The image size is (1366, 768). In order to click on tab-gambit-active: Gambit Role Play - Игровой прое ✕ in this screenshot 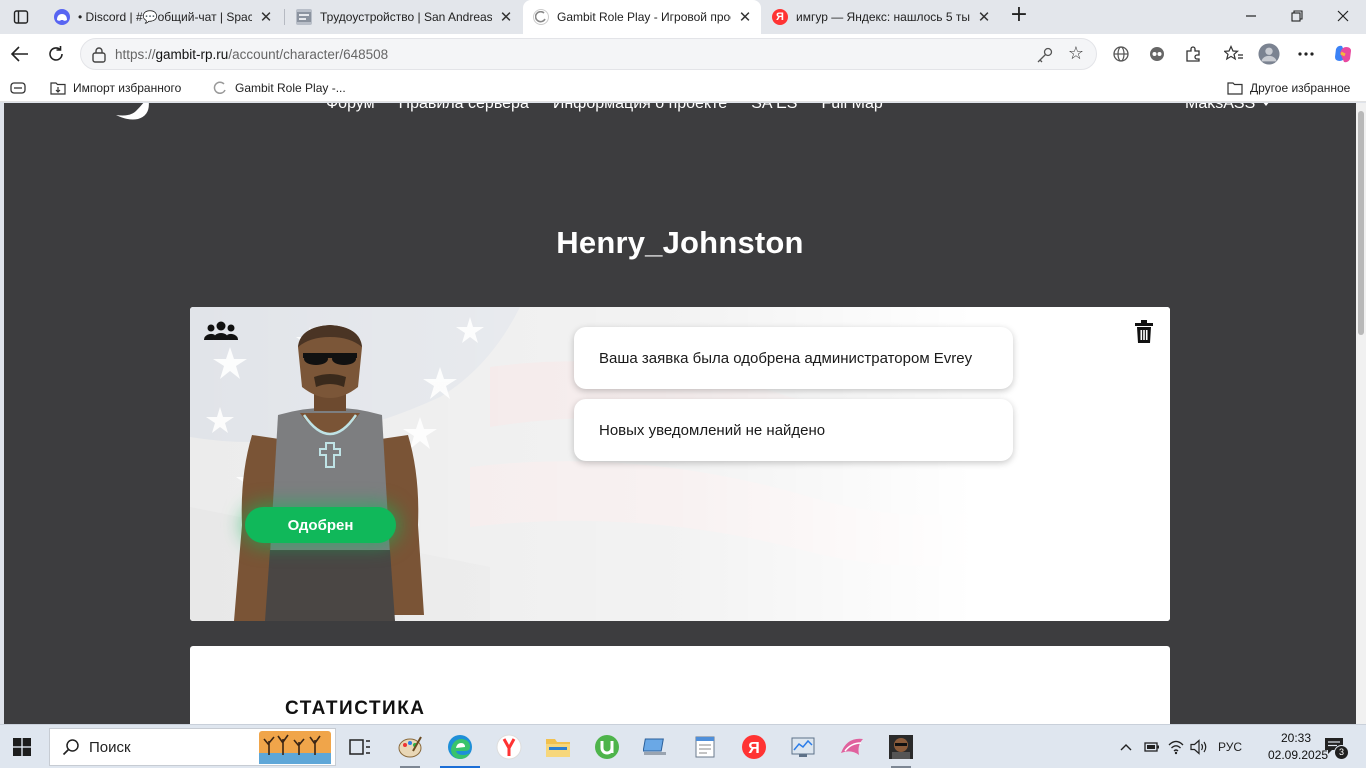, I will do `click(642, 17)`.